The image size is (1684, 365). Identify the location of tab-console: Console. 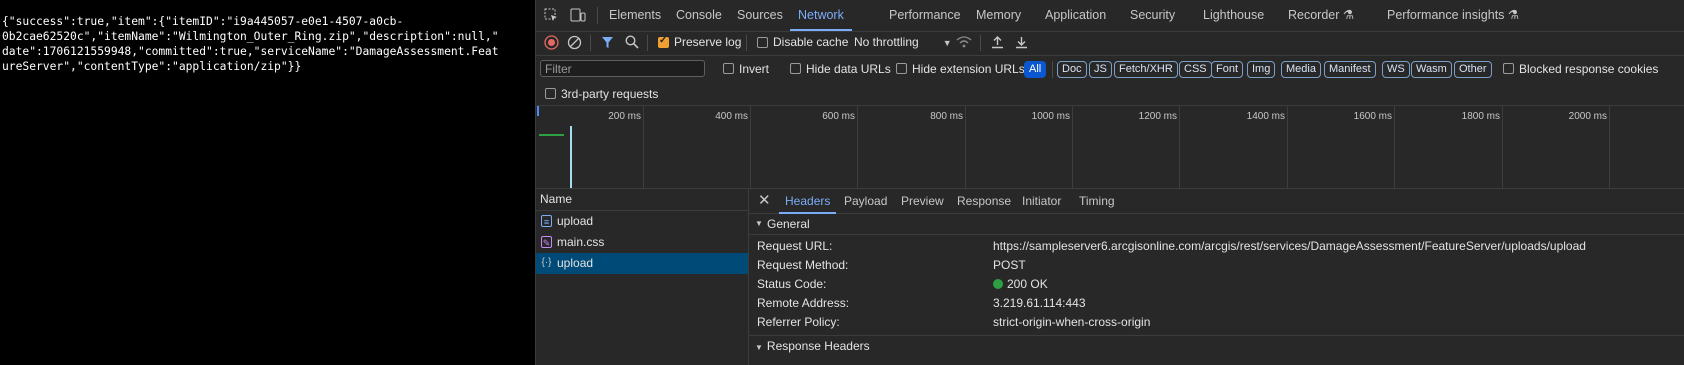
(699, 15).